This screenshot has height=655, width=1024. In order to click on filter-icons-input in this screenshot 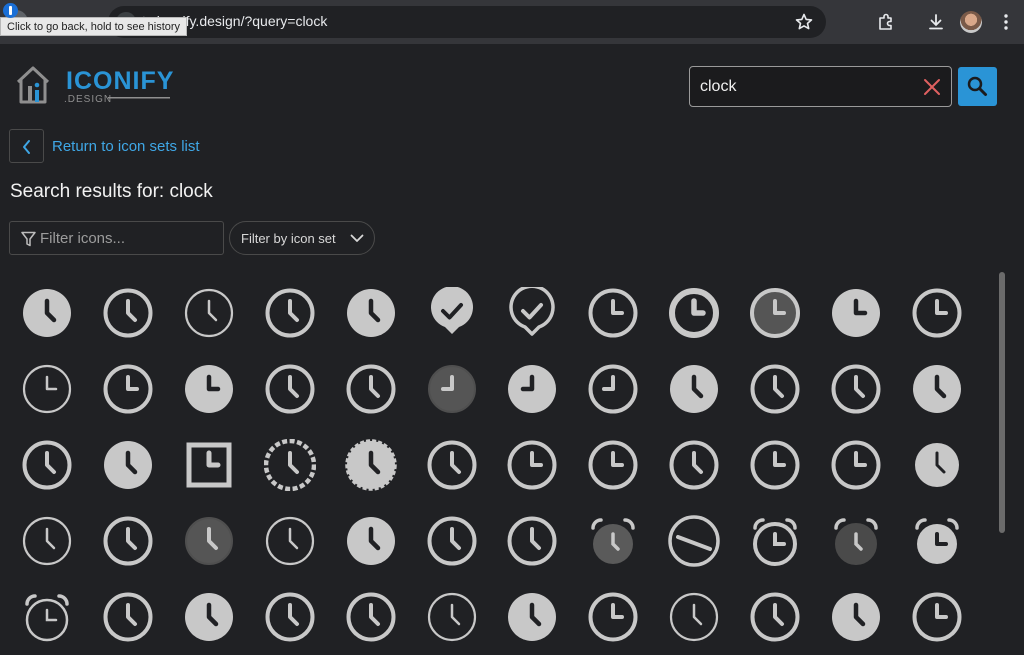, I will do `click(130, 238)`.